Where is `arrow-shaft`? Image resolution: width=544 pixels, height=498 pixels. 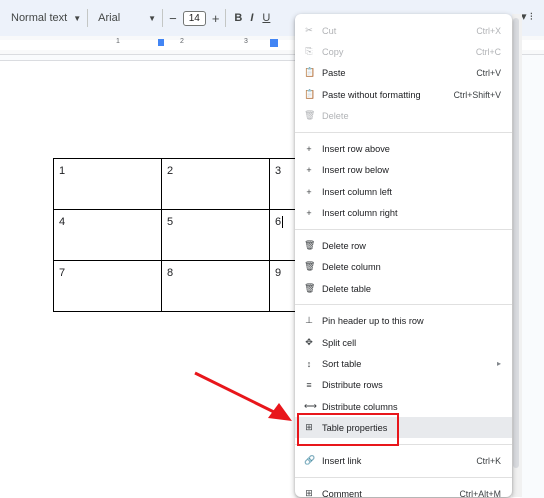 arrow-shaft is located at coordinates (236, 393).